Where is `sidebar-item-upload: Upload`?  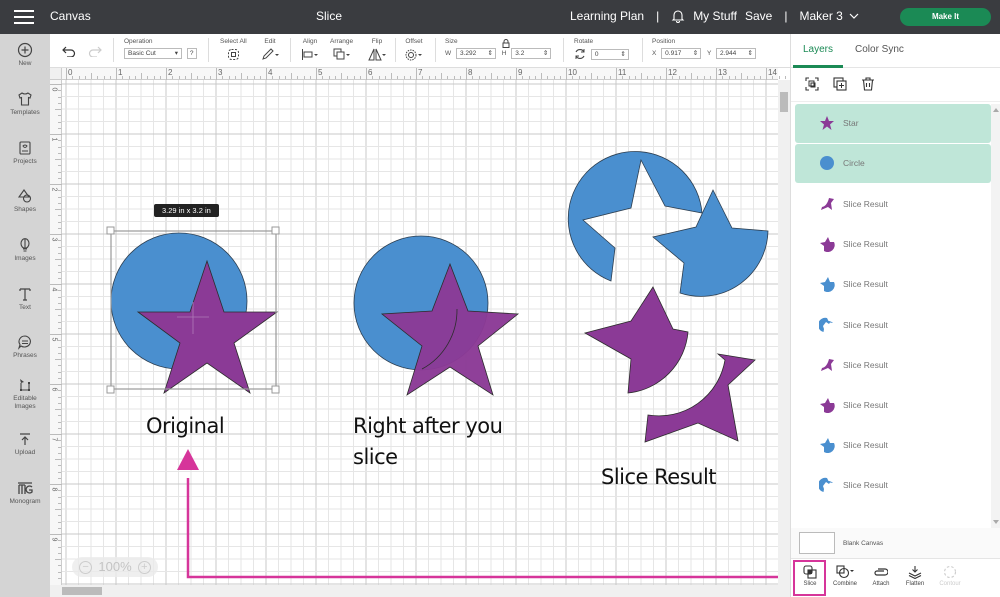 sidebar-item-upload: Upload is located at coordinates (25, 444).